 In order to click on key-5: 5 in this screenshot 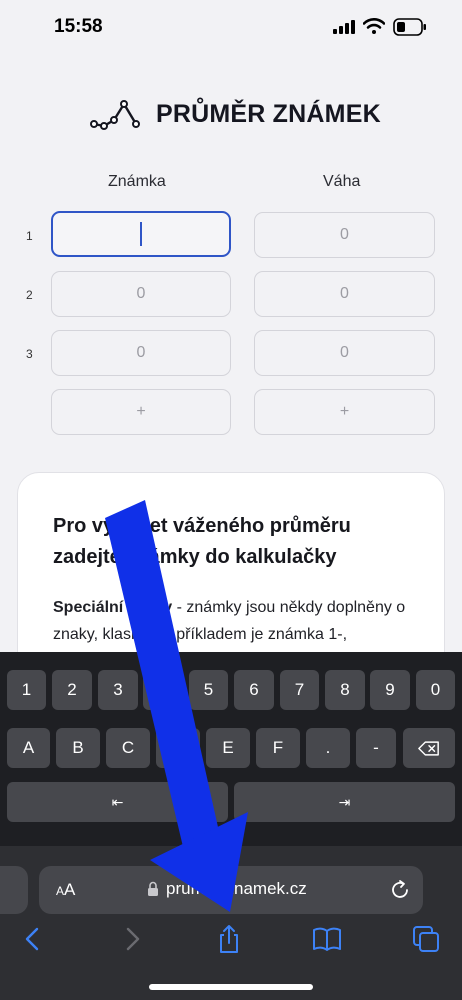, I will do `click(208, 690)`.